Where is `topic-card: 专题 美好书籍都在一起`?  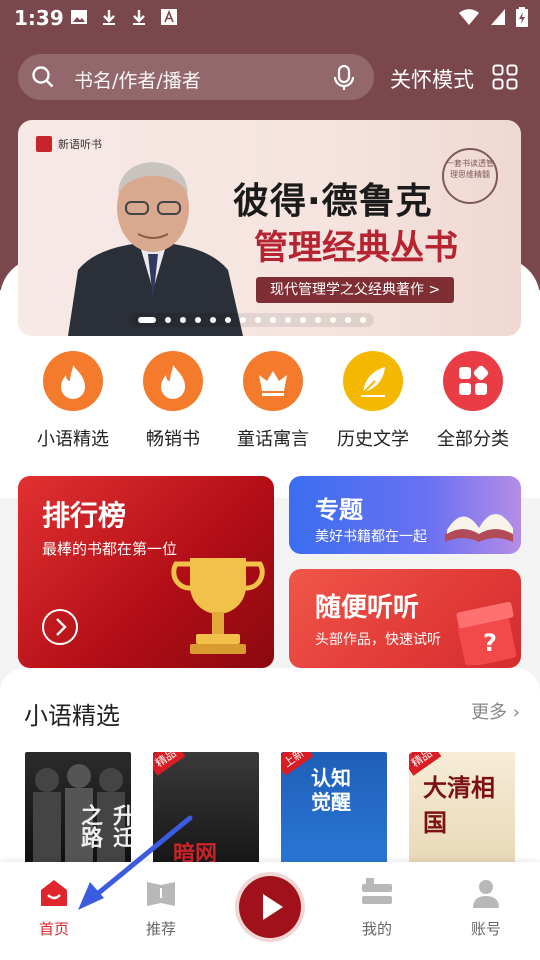
topic-card: 专题 美好书籍都在一起 is located at coordinates (405, 515).